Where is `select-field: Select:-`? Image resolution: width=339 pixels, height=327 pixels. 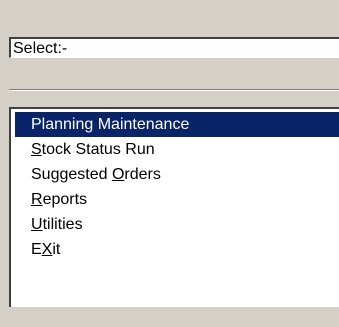
select-field: Select:- is located at coordinates (174, 47).